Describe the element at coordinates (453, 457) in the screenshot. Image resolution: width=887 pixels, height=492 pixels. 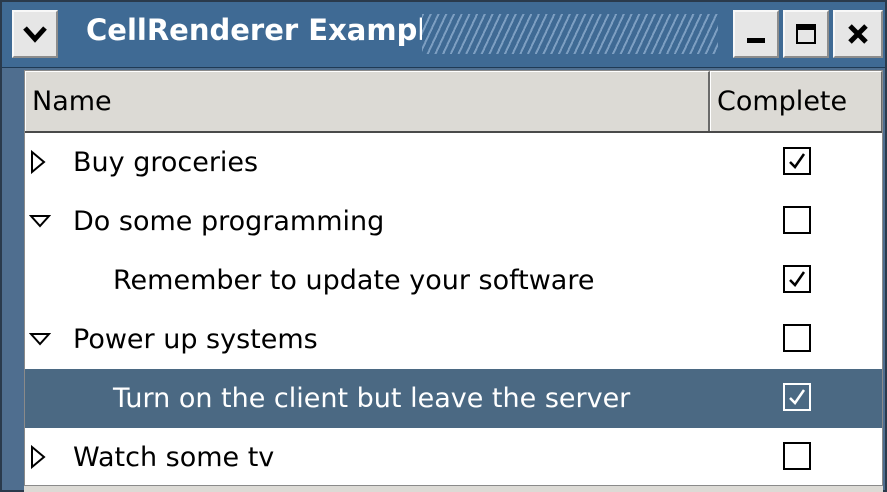
I see `tree-row: Watch some tv` at that location.